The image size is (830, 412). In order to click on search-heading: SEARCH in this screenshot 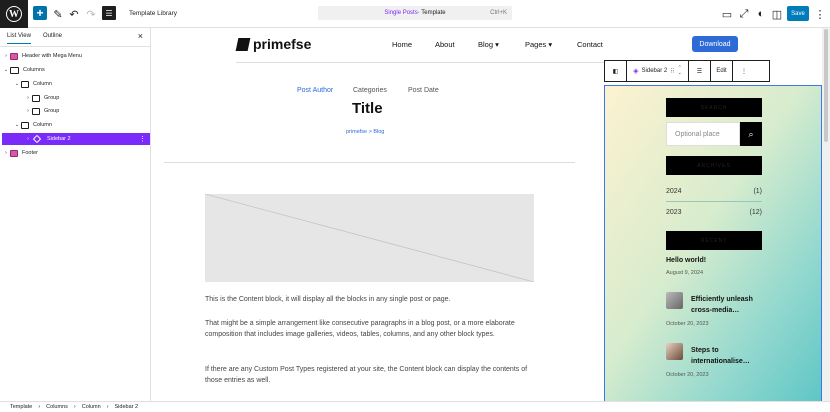, I will do `click(714, 107)`.